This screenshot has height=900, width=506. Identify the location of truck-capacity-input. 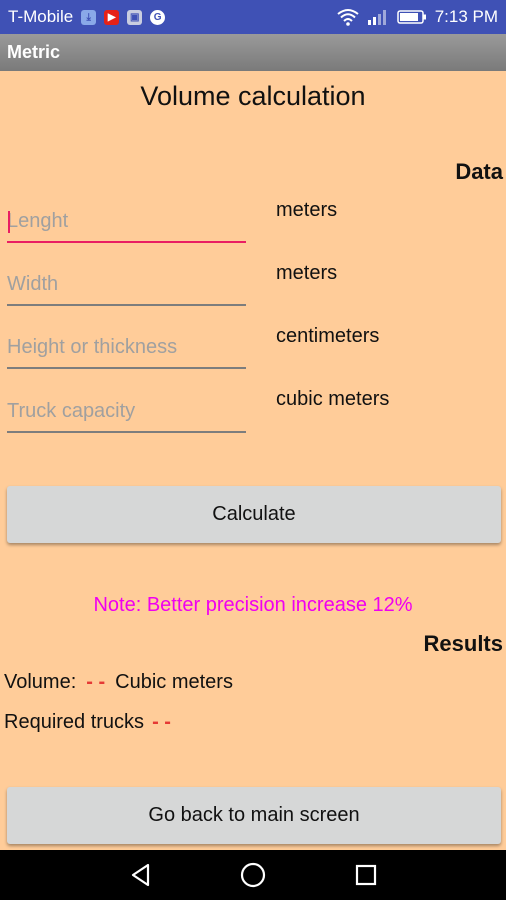
(126, 411).